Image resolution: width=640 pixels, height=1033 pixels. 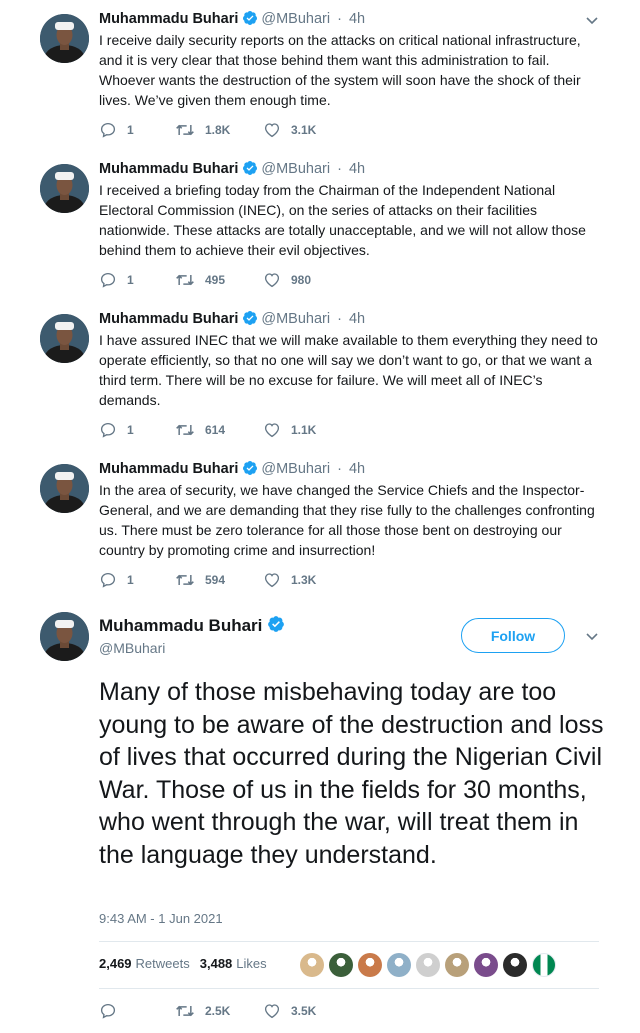 I want to click on engagement-stats: 2,469 Retweets 3,488 Likes, so click(x=188, y=963).